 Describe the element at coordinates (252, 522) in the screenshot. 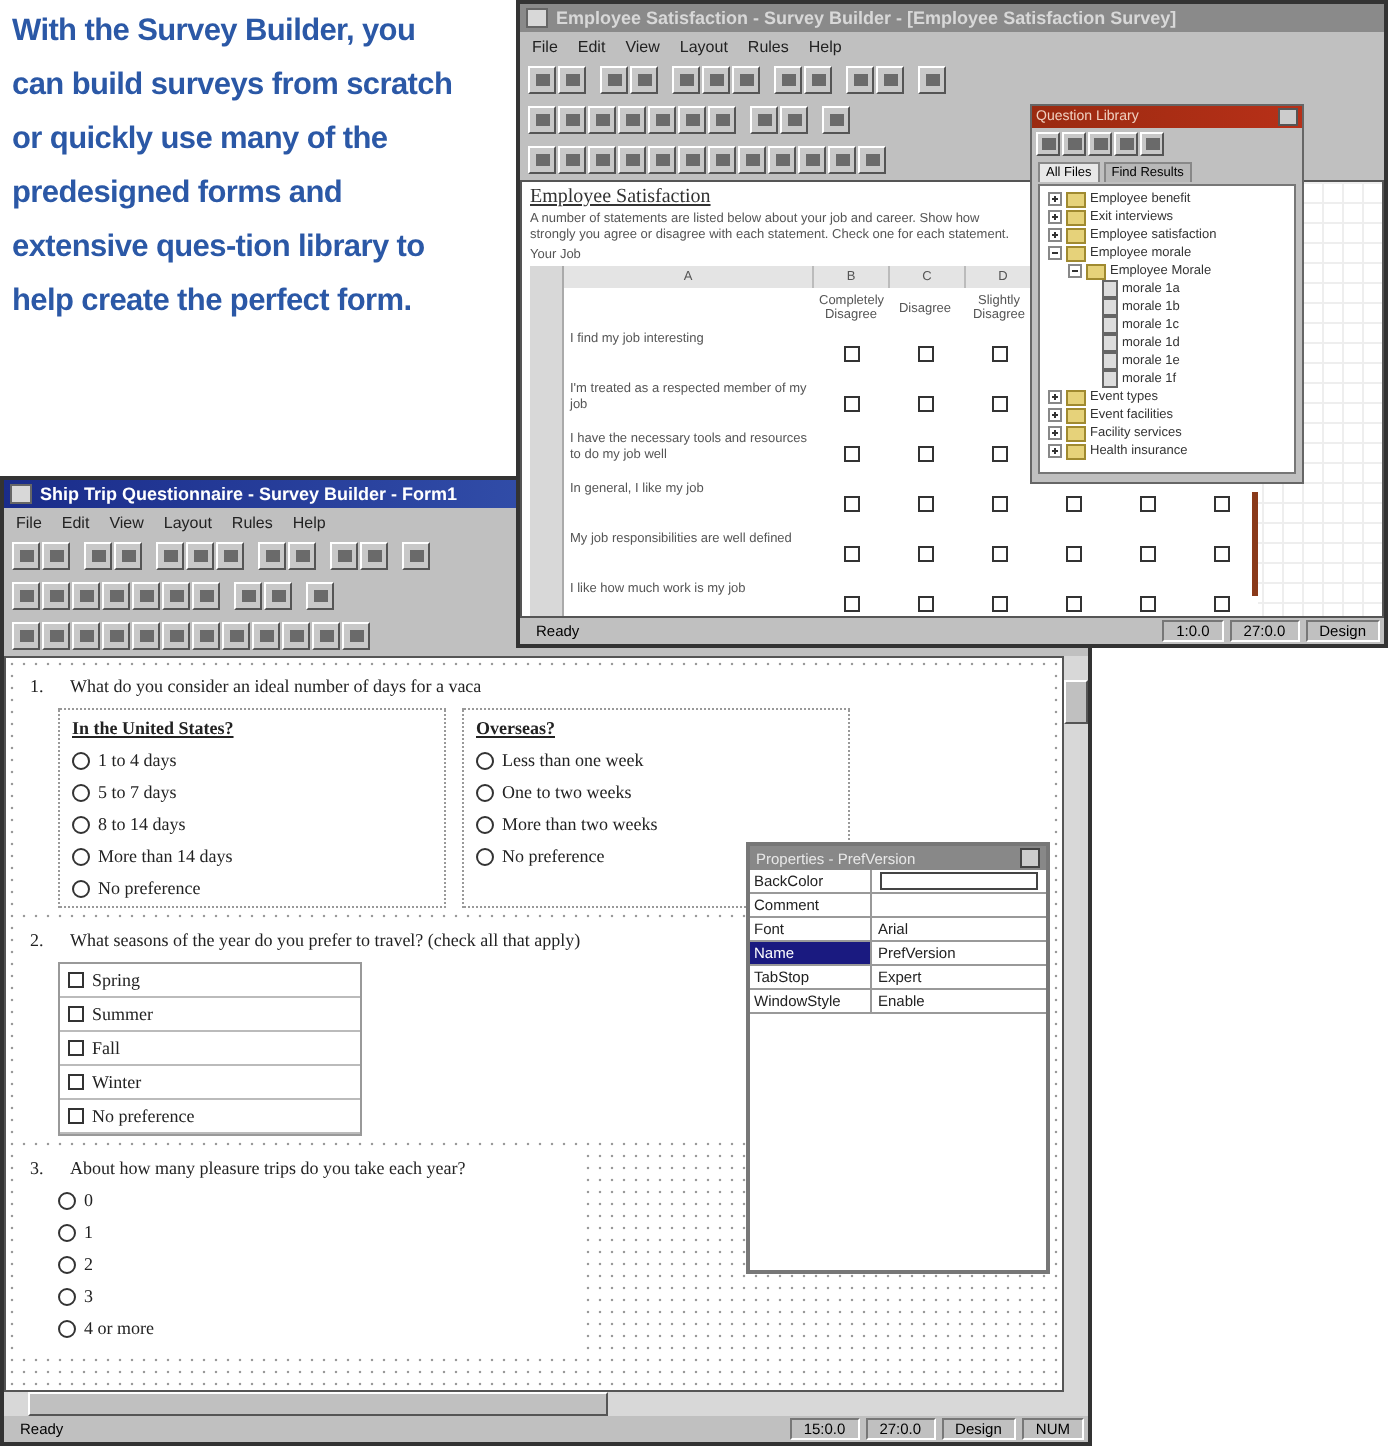

I see `menu-item: Rules` at that location.